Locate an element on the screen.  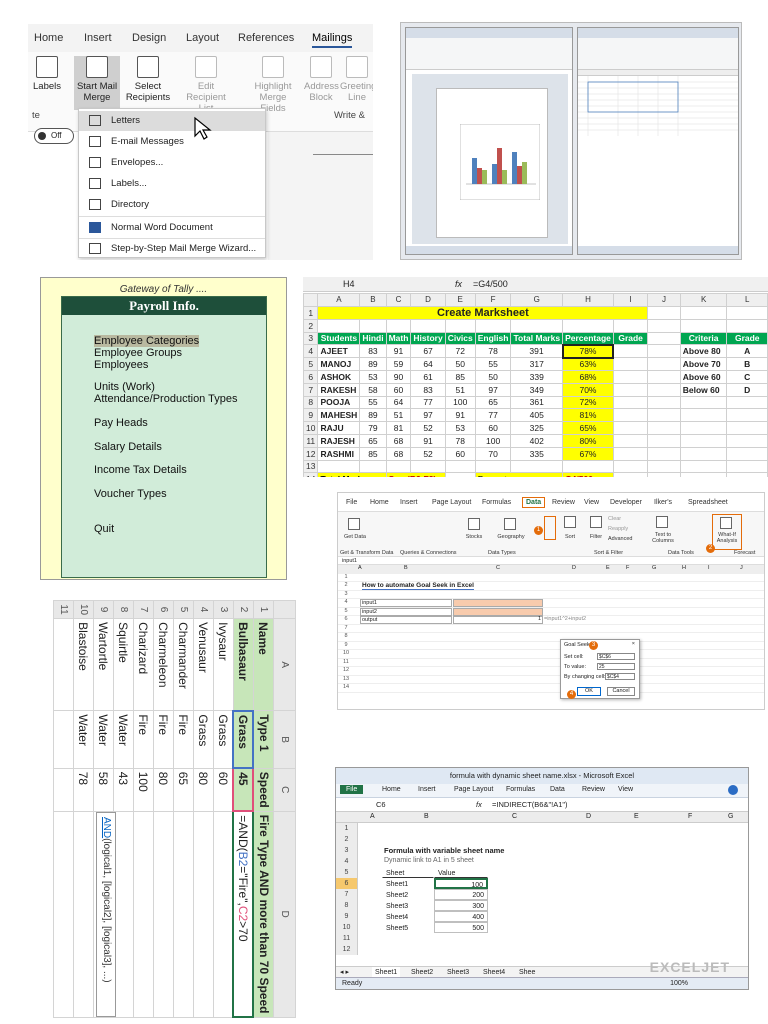
value-cell: 400 is located at coordinates (461, 916).